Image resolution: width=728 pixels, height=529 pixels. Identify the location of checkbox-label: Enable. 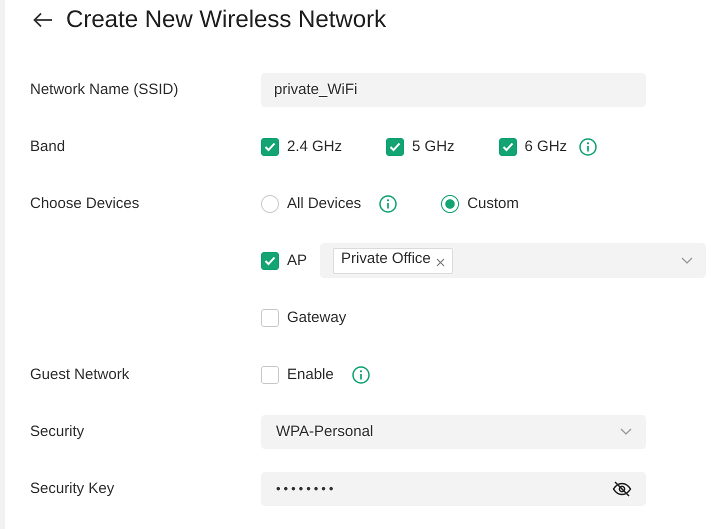
(310, 374).